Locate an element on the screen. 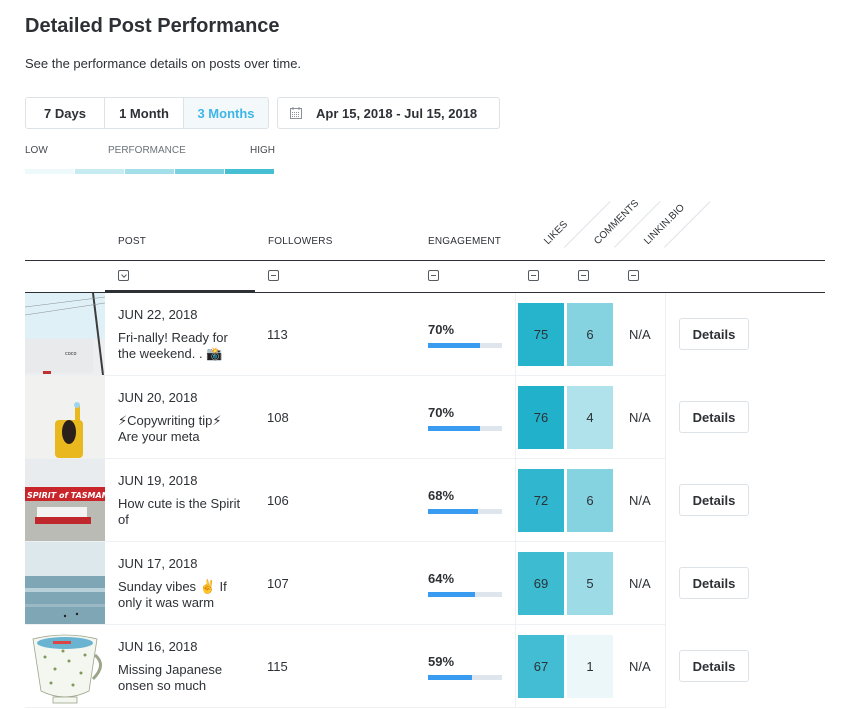  column-header-engagement: ENGAGEMENT is located at coordinates (464, 241).